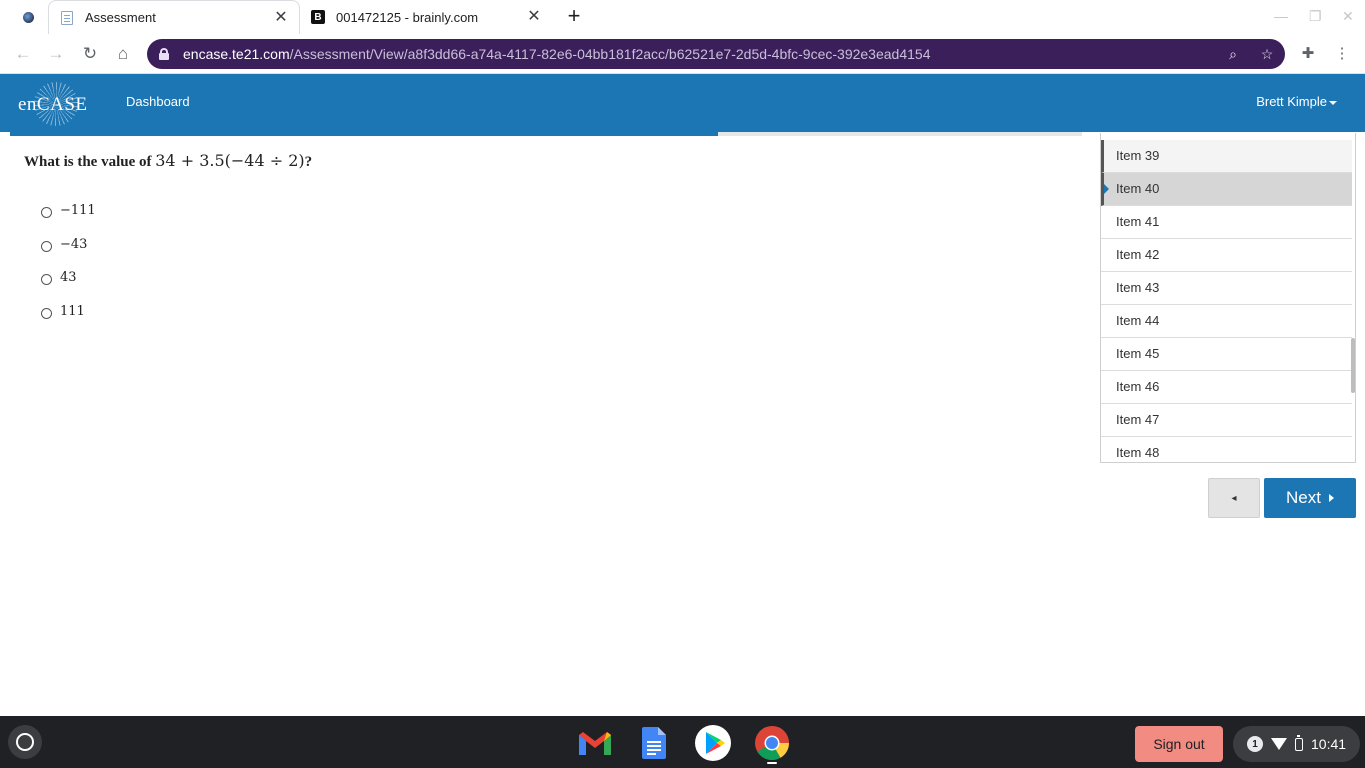 This screenshot has height=768, width=1365. Describe the element at coordinates (1279, 744) in the screenshot. I see `wifi-icon` at that location.